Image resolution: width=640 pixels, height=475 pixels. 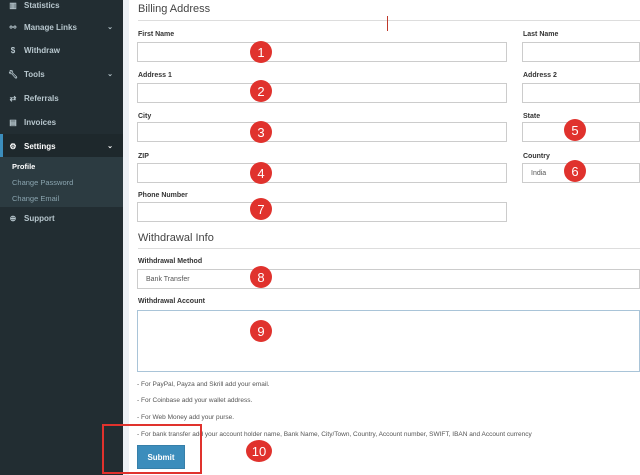 What do you see at coordinates (13, 98) in the screenshot?
I see `exchange-icon: ⇄` at bounding box center [13, 98].